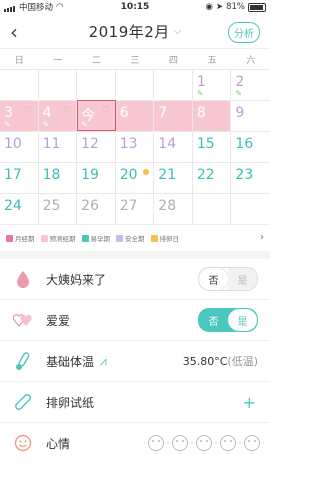  What do you see at coordinates (13, 206) in the screenshot?
I see `day-number: 24` at bounding box center [13, 206].